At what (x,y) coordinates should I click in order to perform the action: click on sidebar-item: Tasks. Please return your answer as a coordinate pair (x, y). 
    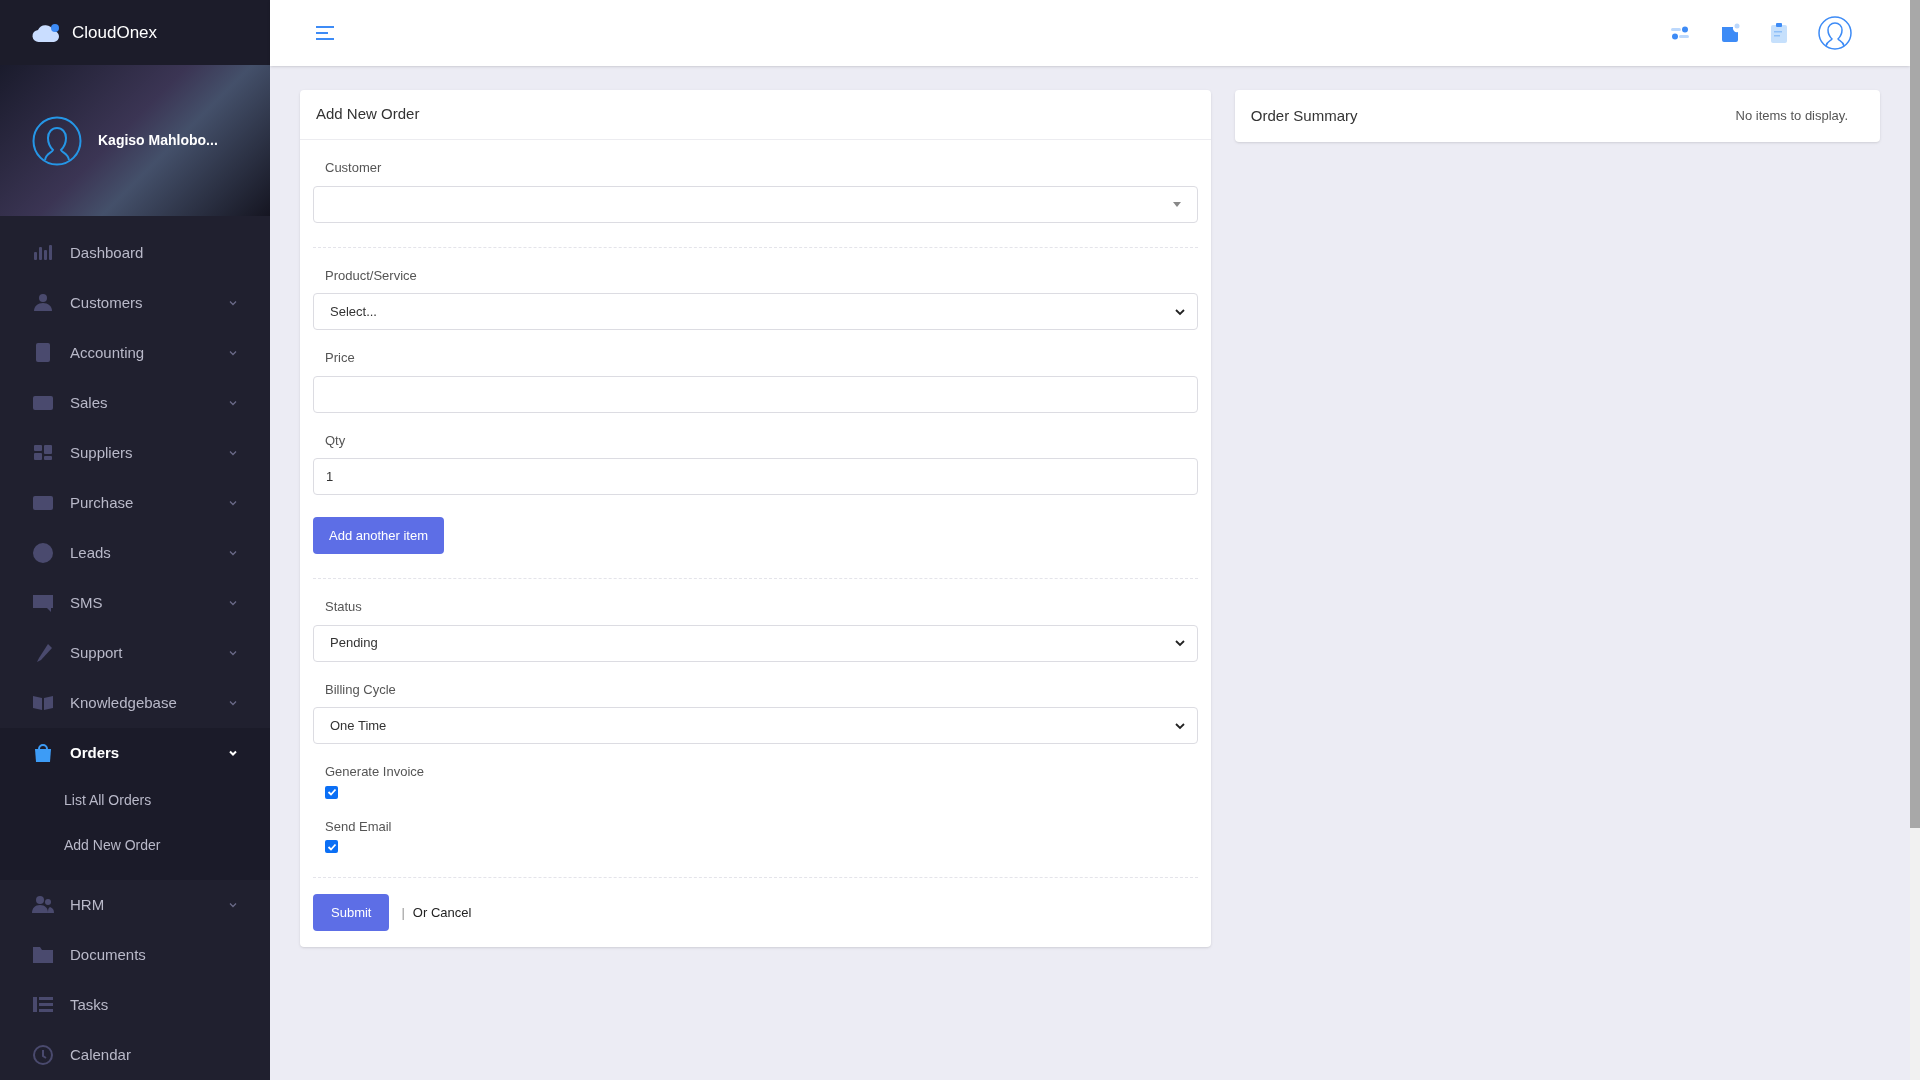
    Looking at the image, I should click on (135, 1005).